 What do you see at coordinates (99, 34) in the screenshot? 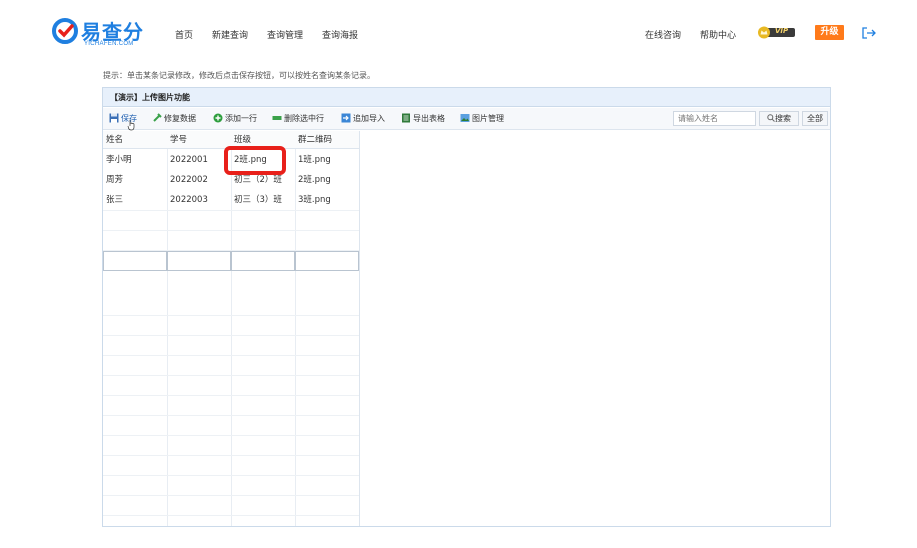
I see `logo: 易查分 YICHAFEN.COM` at bounding box center [99, 34].